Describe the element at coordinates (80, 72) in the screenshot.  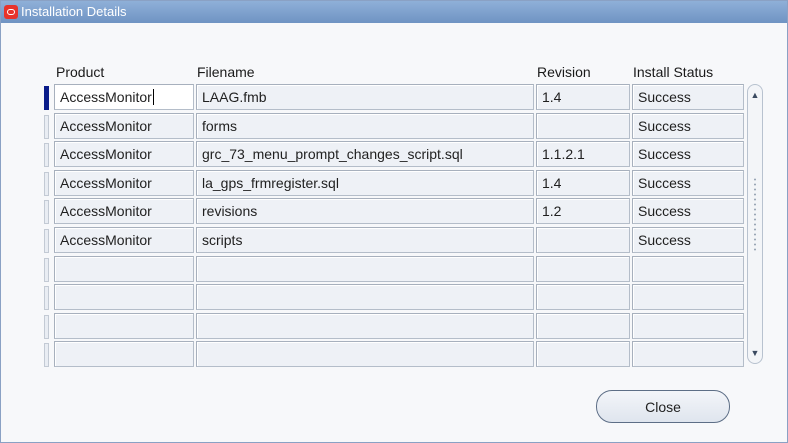
I see `column-header-product: Product` at that location.